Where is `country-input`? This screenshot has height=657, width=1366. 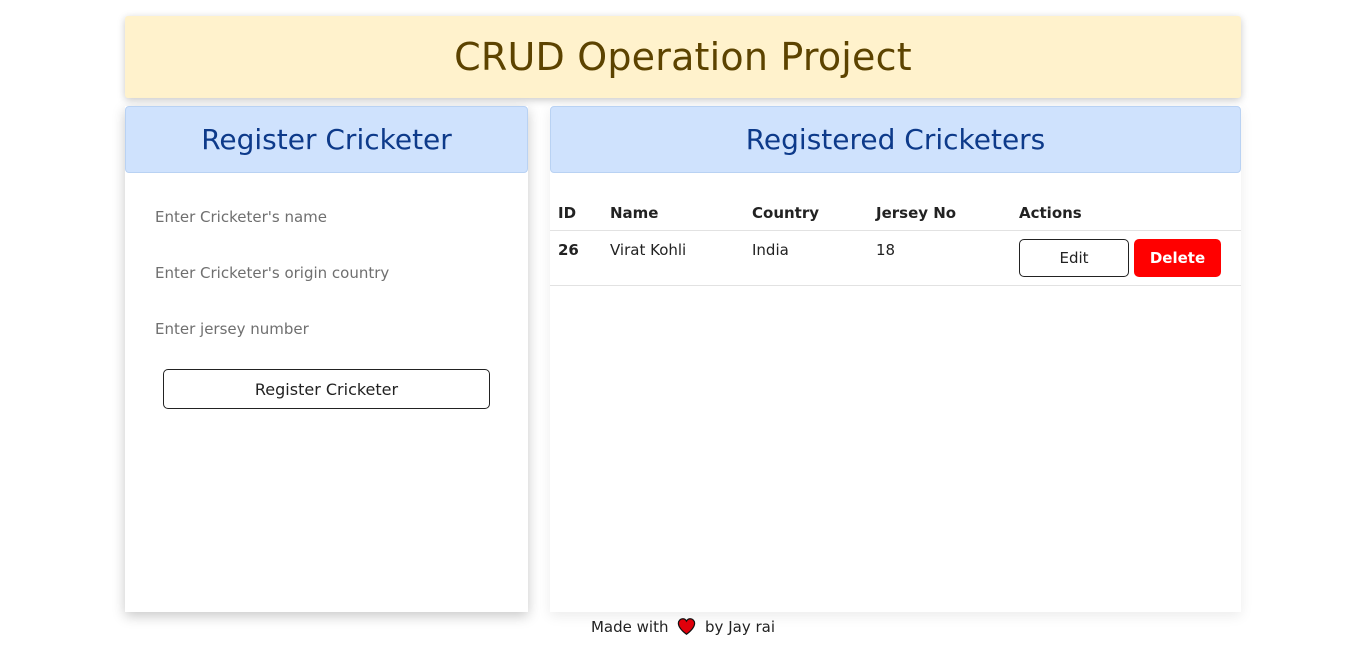 country-input is located at coordinates (325, 273).